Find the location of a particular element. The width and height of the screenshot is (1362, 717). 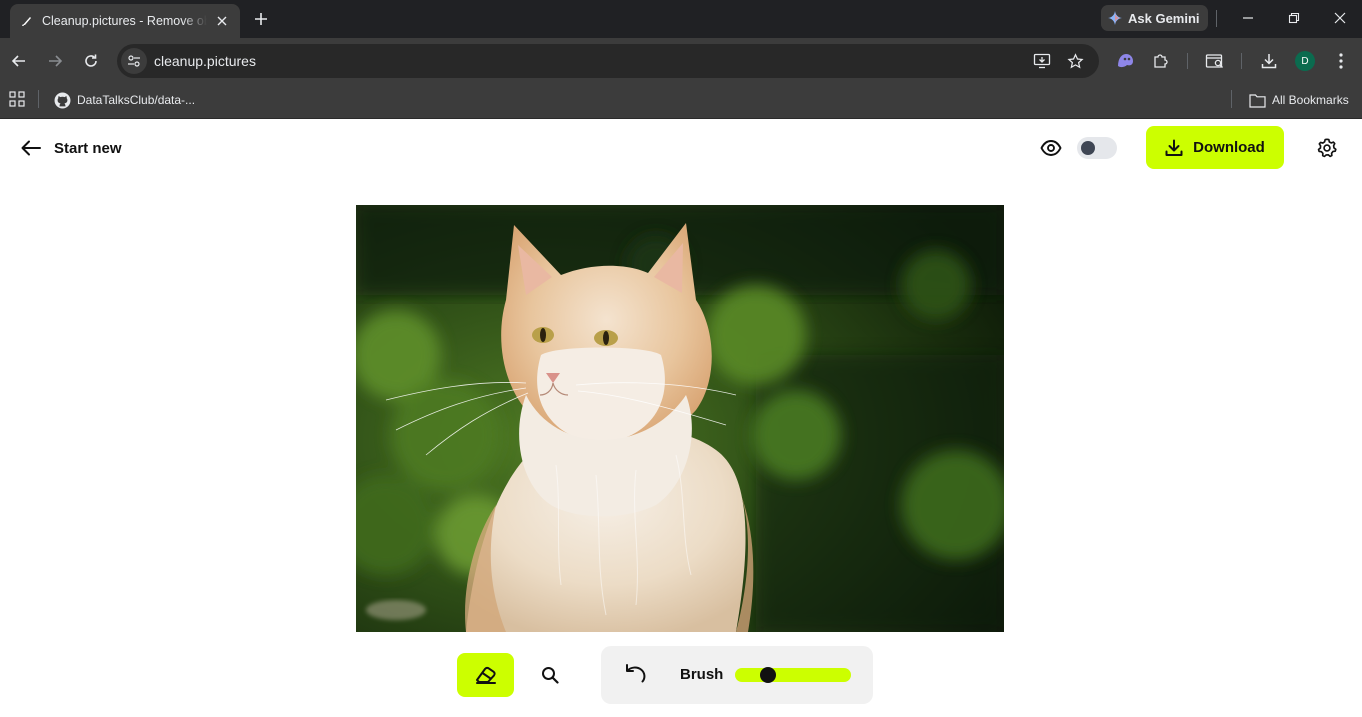

download-button: Download is located at coordinates (1215, 147).